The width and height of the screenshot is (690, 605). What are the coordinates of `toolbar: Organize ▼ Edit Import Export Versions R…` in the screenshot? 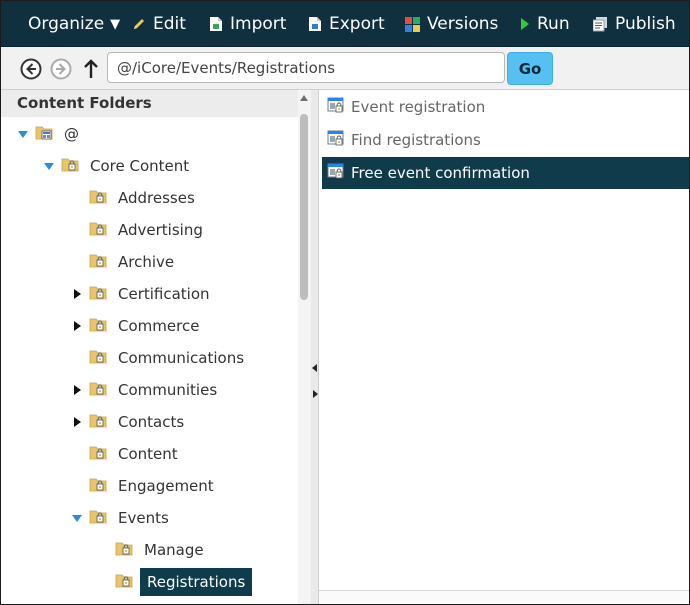 It's located at (345, 24).